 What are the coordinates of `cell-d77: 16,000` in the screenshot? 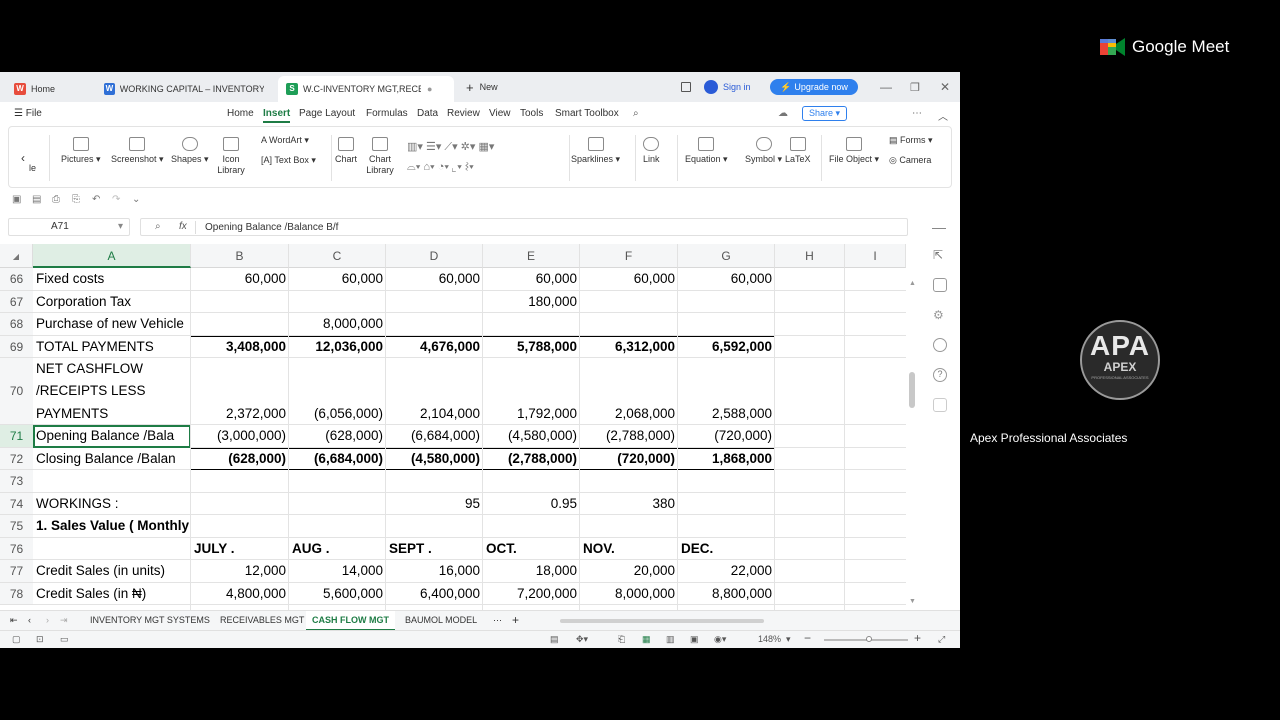 It's located at (434, 571).